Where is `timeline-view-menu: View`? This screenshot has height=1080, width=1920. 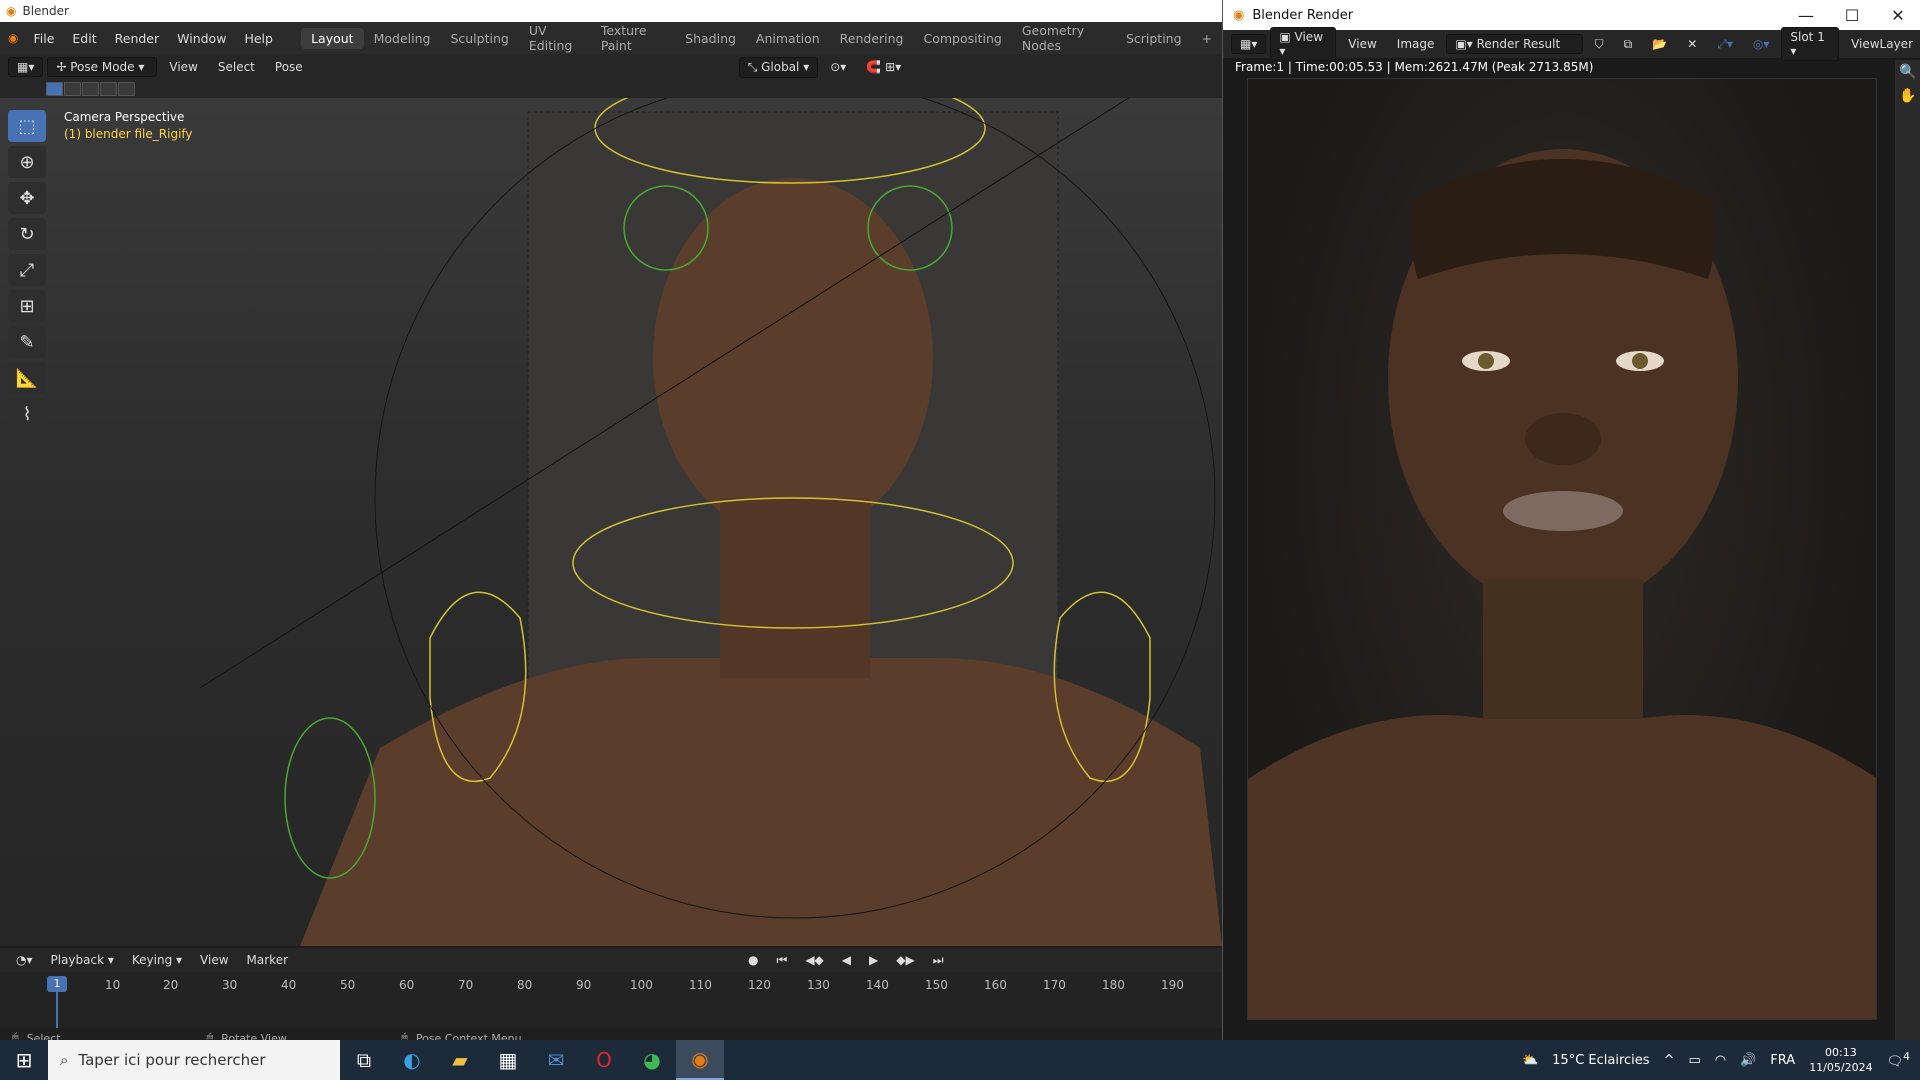 timeline-view-menu: View is located at coordinates (214, 960).